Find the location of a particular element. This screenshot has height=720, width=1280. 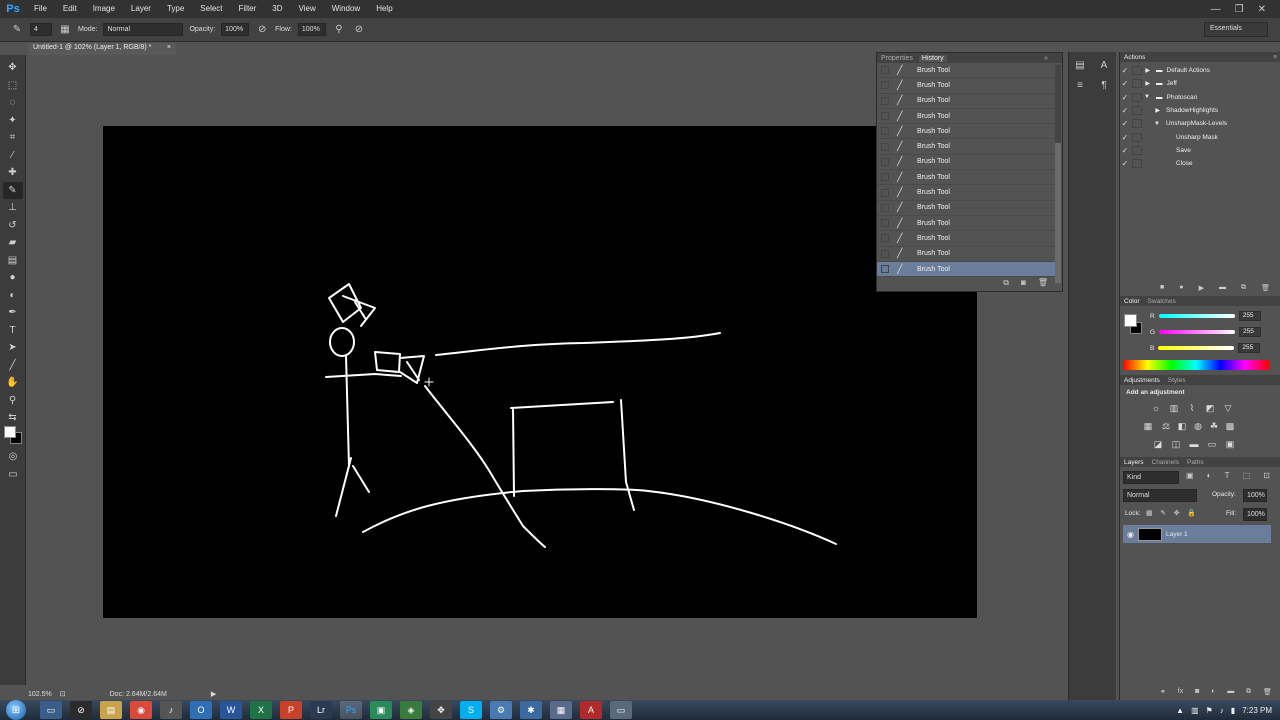

lock-paint-icon: ✎ is located at coordinates (1163, 513).